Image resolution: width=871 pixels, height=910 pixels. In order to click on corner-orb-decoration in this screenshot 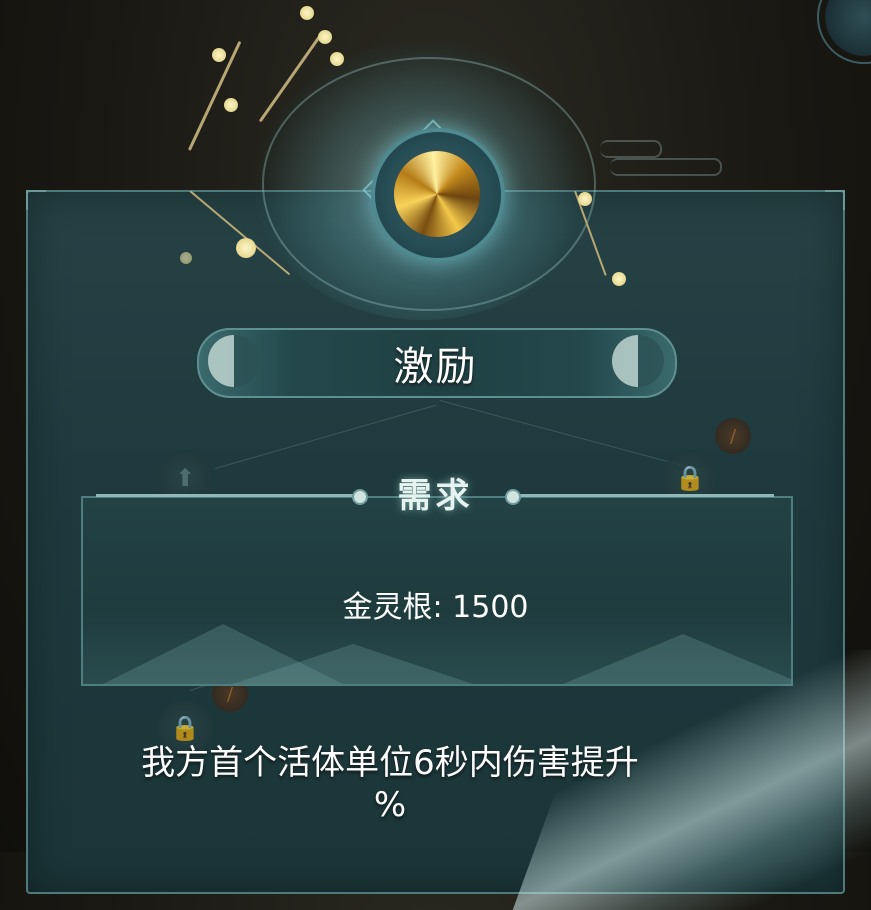, I will do `click(844, 32)`.